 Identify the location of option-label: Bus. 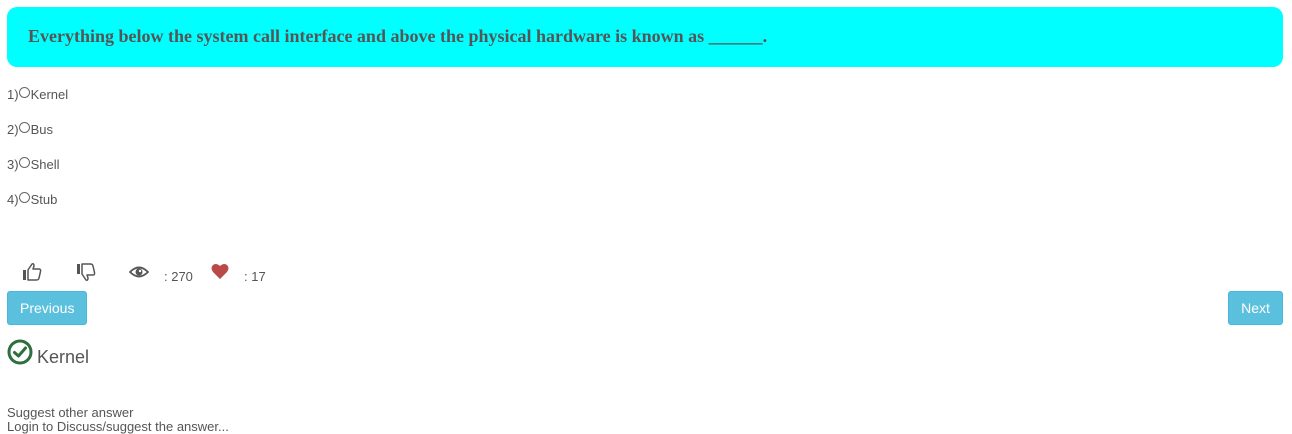
(41, 129).